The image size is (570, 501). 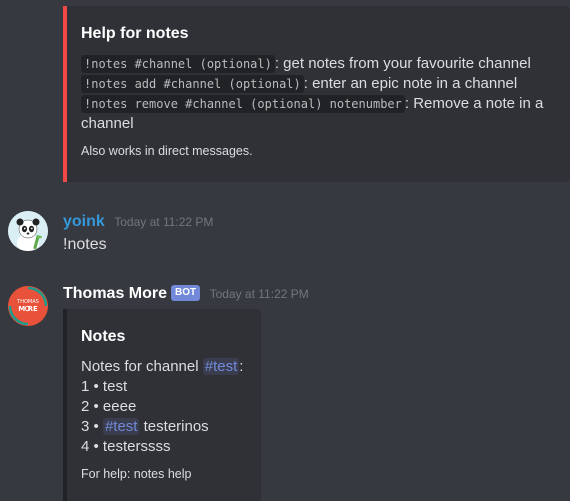 What do you see at coordinates (241, 366) in the screenshot?
I see `notes-header-suffix: :` at bounding box center [241, 366].